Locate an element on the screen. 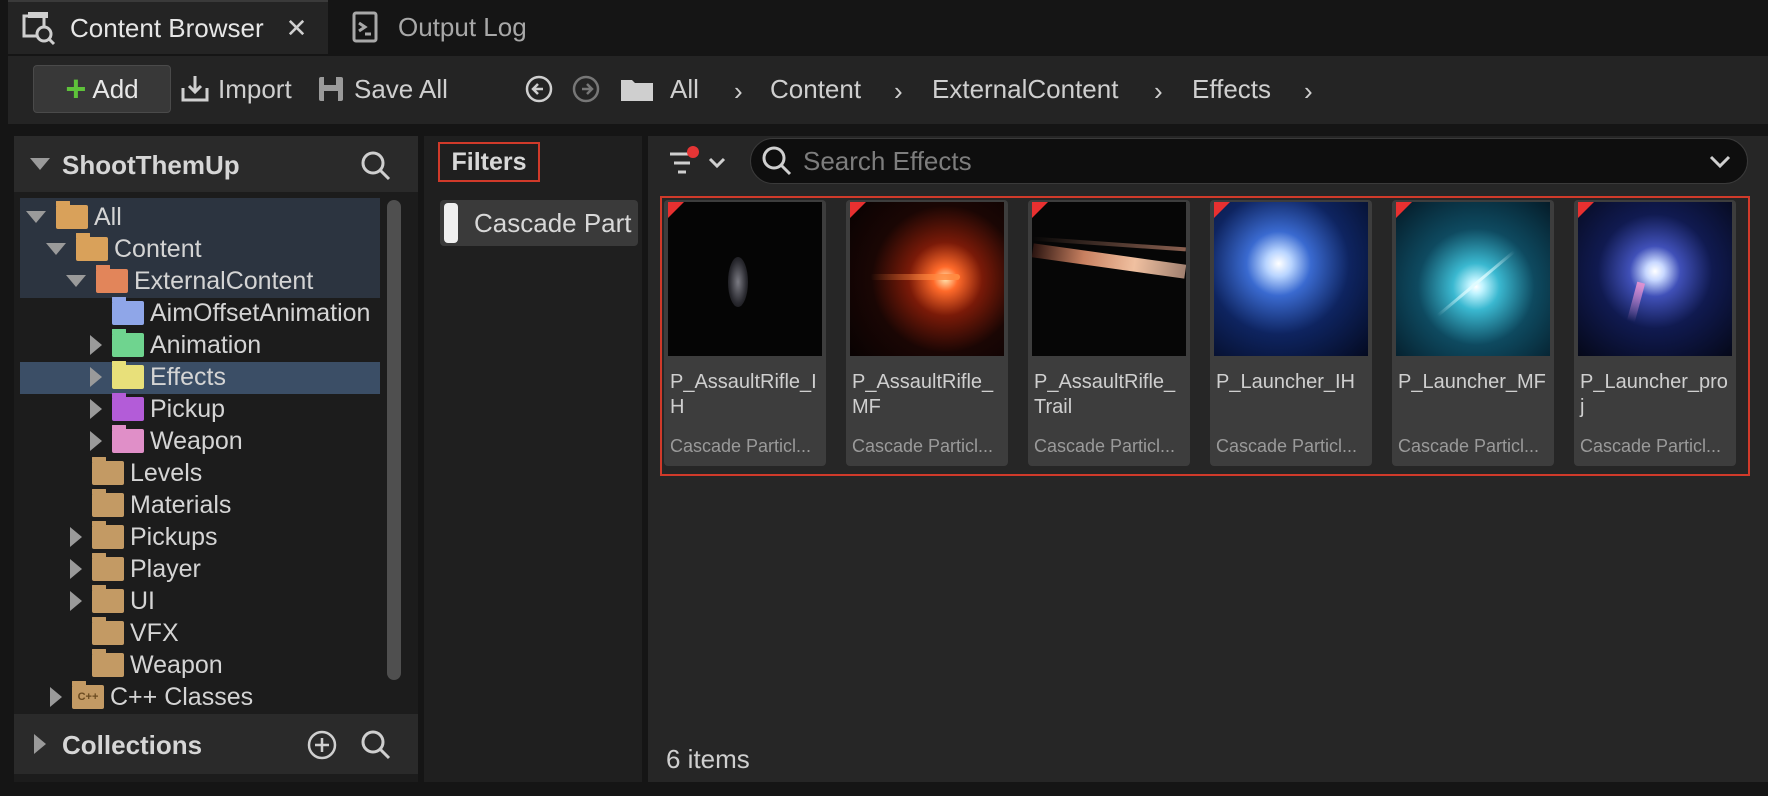  tree-item-vfx: VFX is located at coordinates (200, 633).